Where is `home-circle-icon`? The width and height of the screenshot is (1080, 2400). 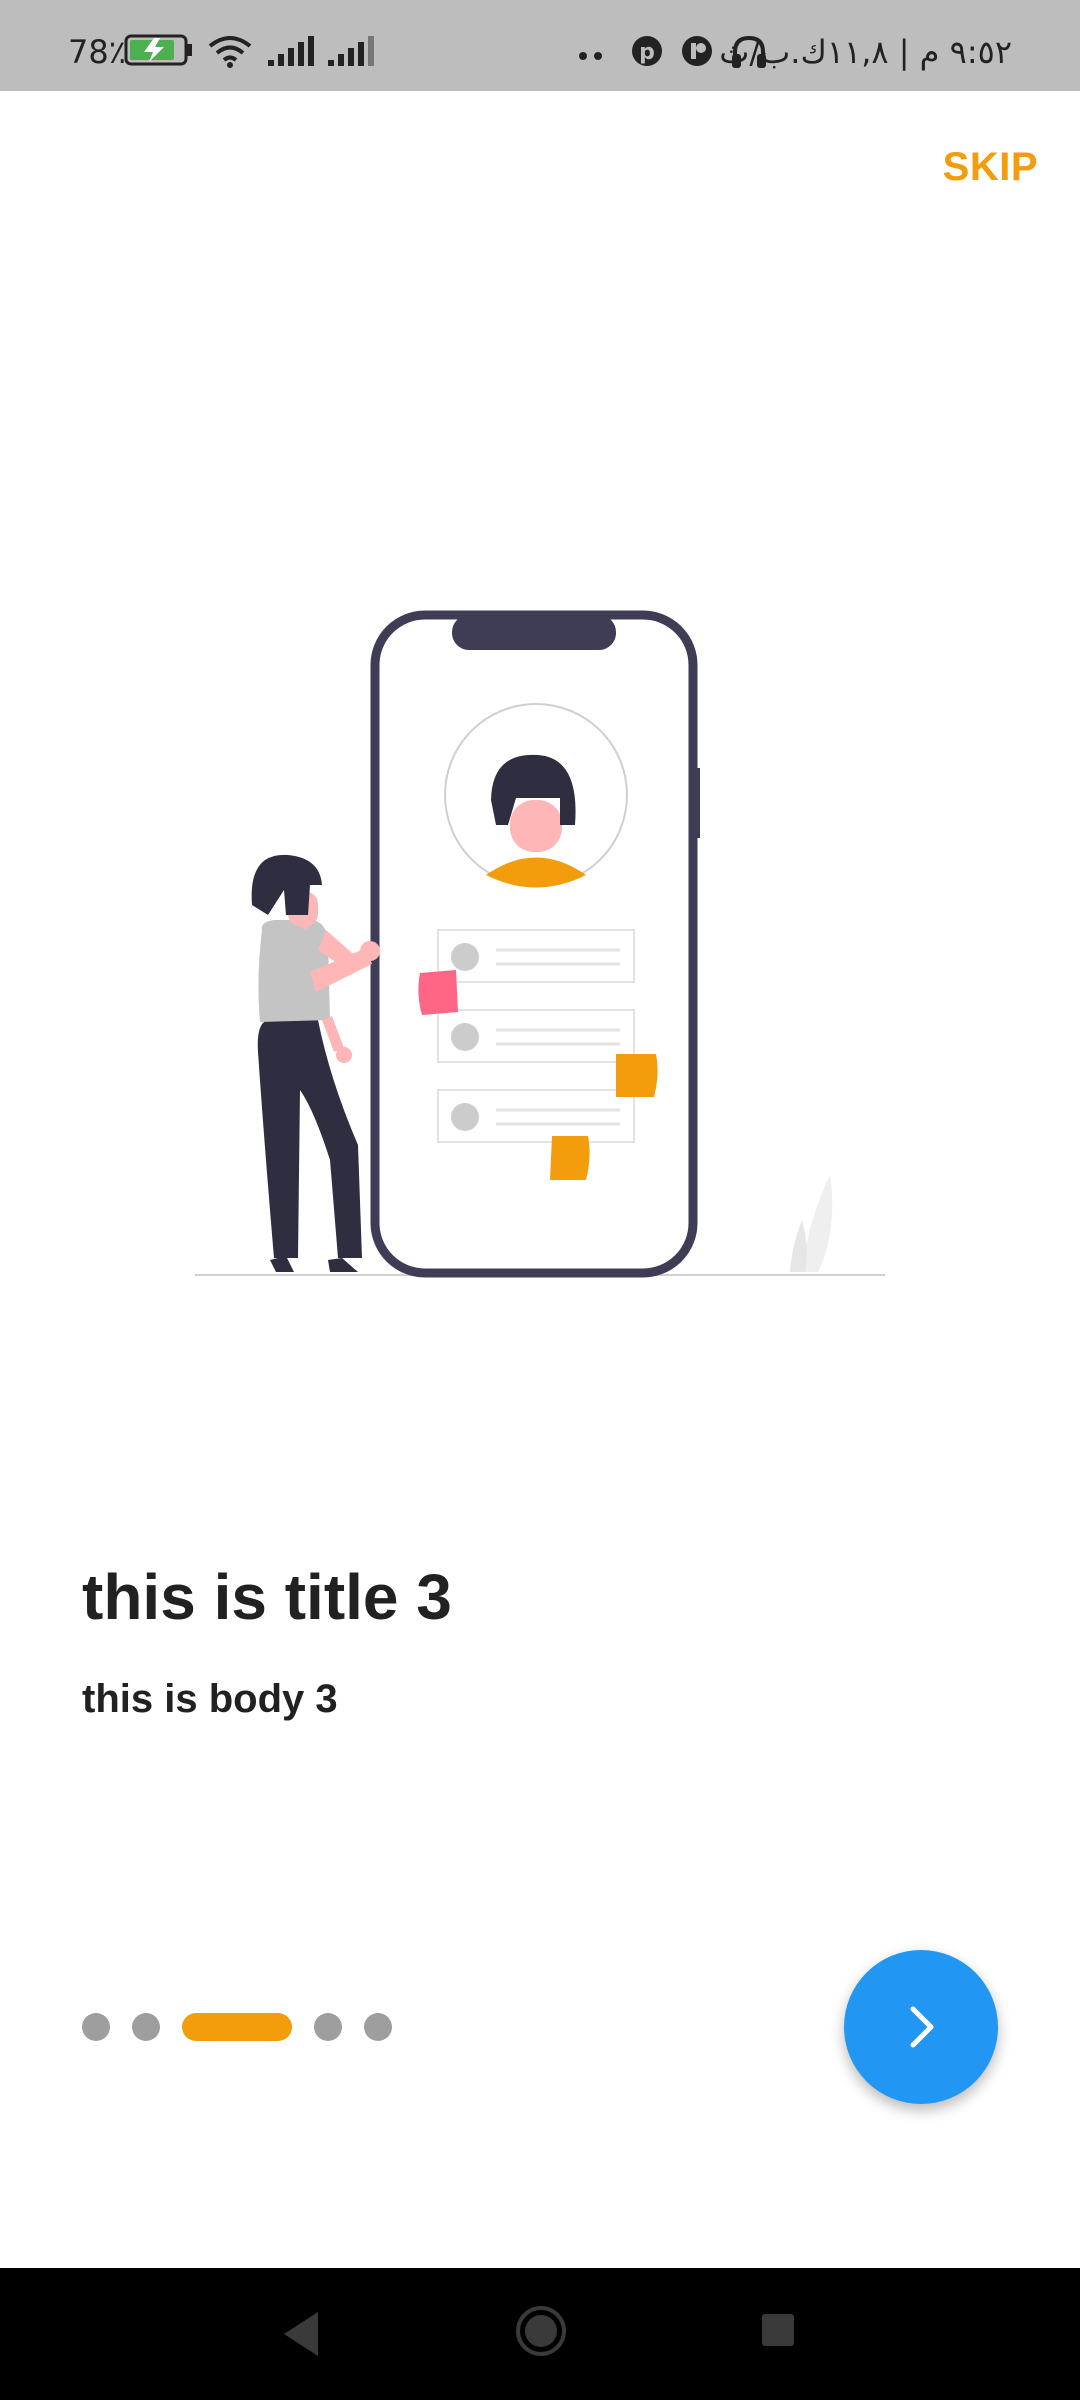
home-circle-icon is located at coordinates (541, 2333).